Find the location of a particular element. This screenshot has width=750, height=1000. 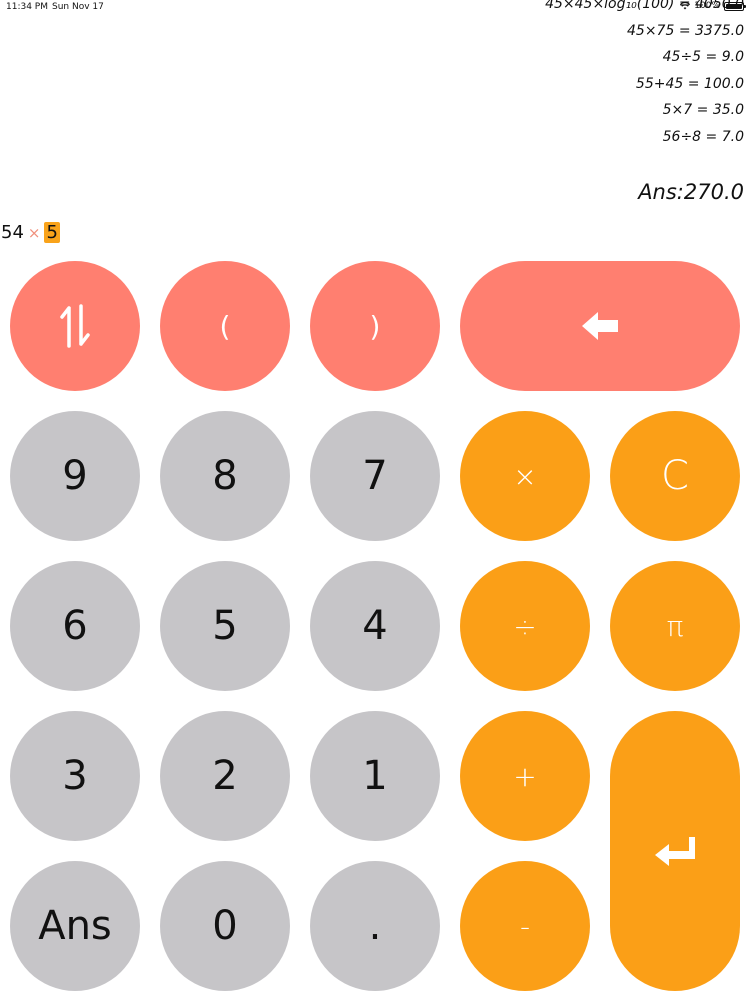

backspace-arrow-icon is located at coordinates (600, 326).